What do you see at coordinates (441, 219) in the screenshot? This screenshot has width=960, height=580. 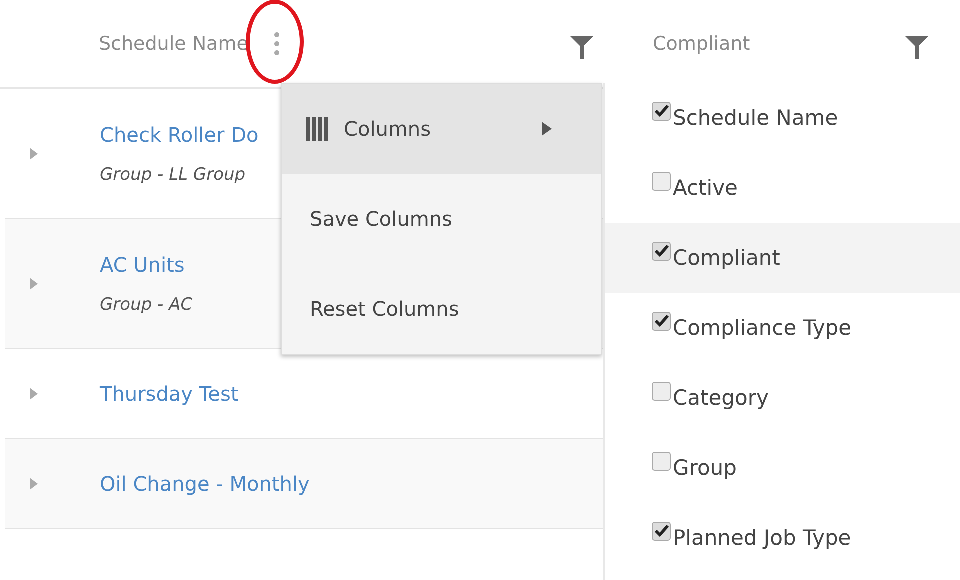 I see `menu-item: Save Columns` at bounding box center [441, 219].